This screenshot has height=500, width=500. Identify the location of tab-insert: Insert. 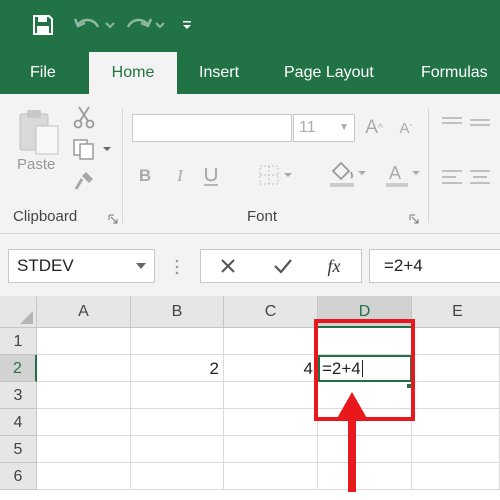
(219, 73).